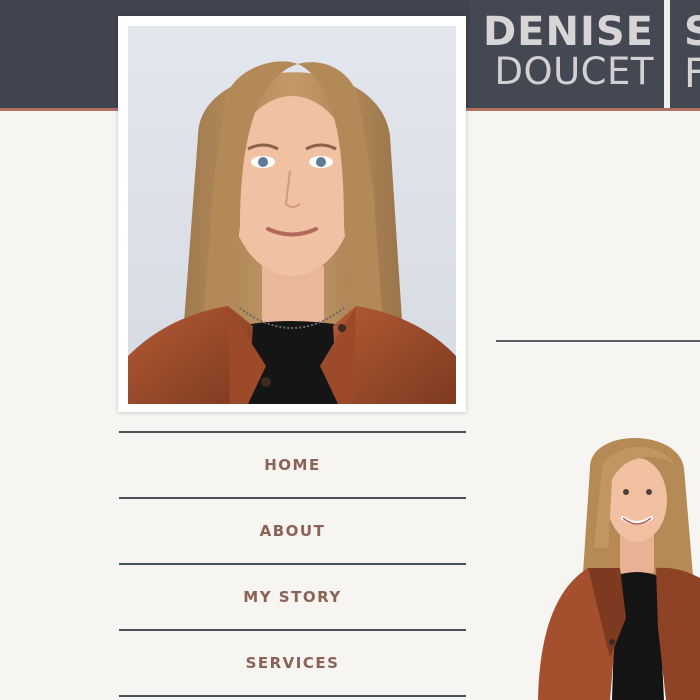 The image size is (700, 700). Describe the element at coordinates (292, 663) in the screenshot. I see `nav-item-services: SERVICES` at that location.